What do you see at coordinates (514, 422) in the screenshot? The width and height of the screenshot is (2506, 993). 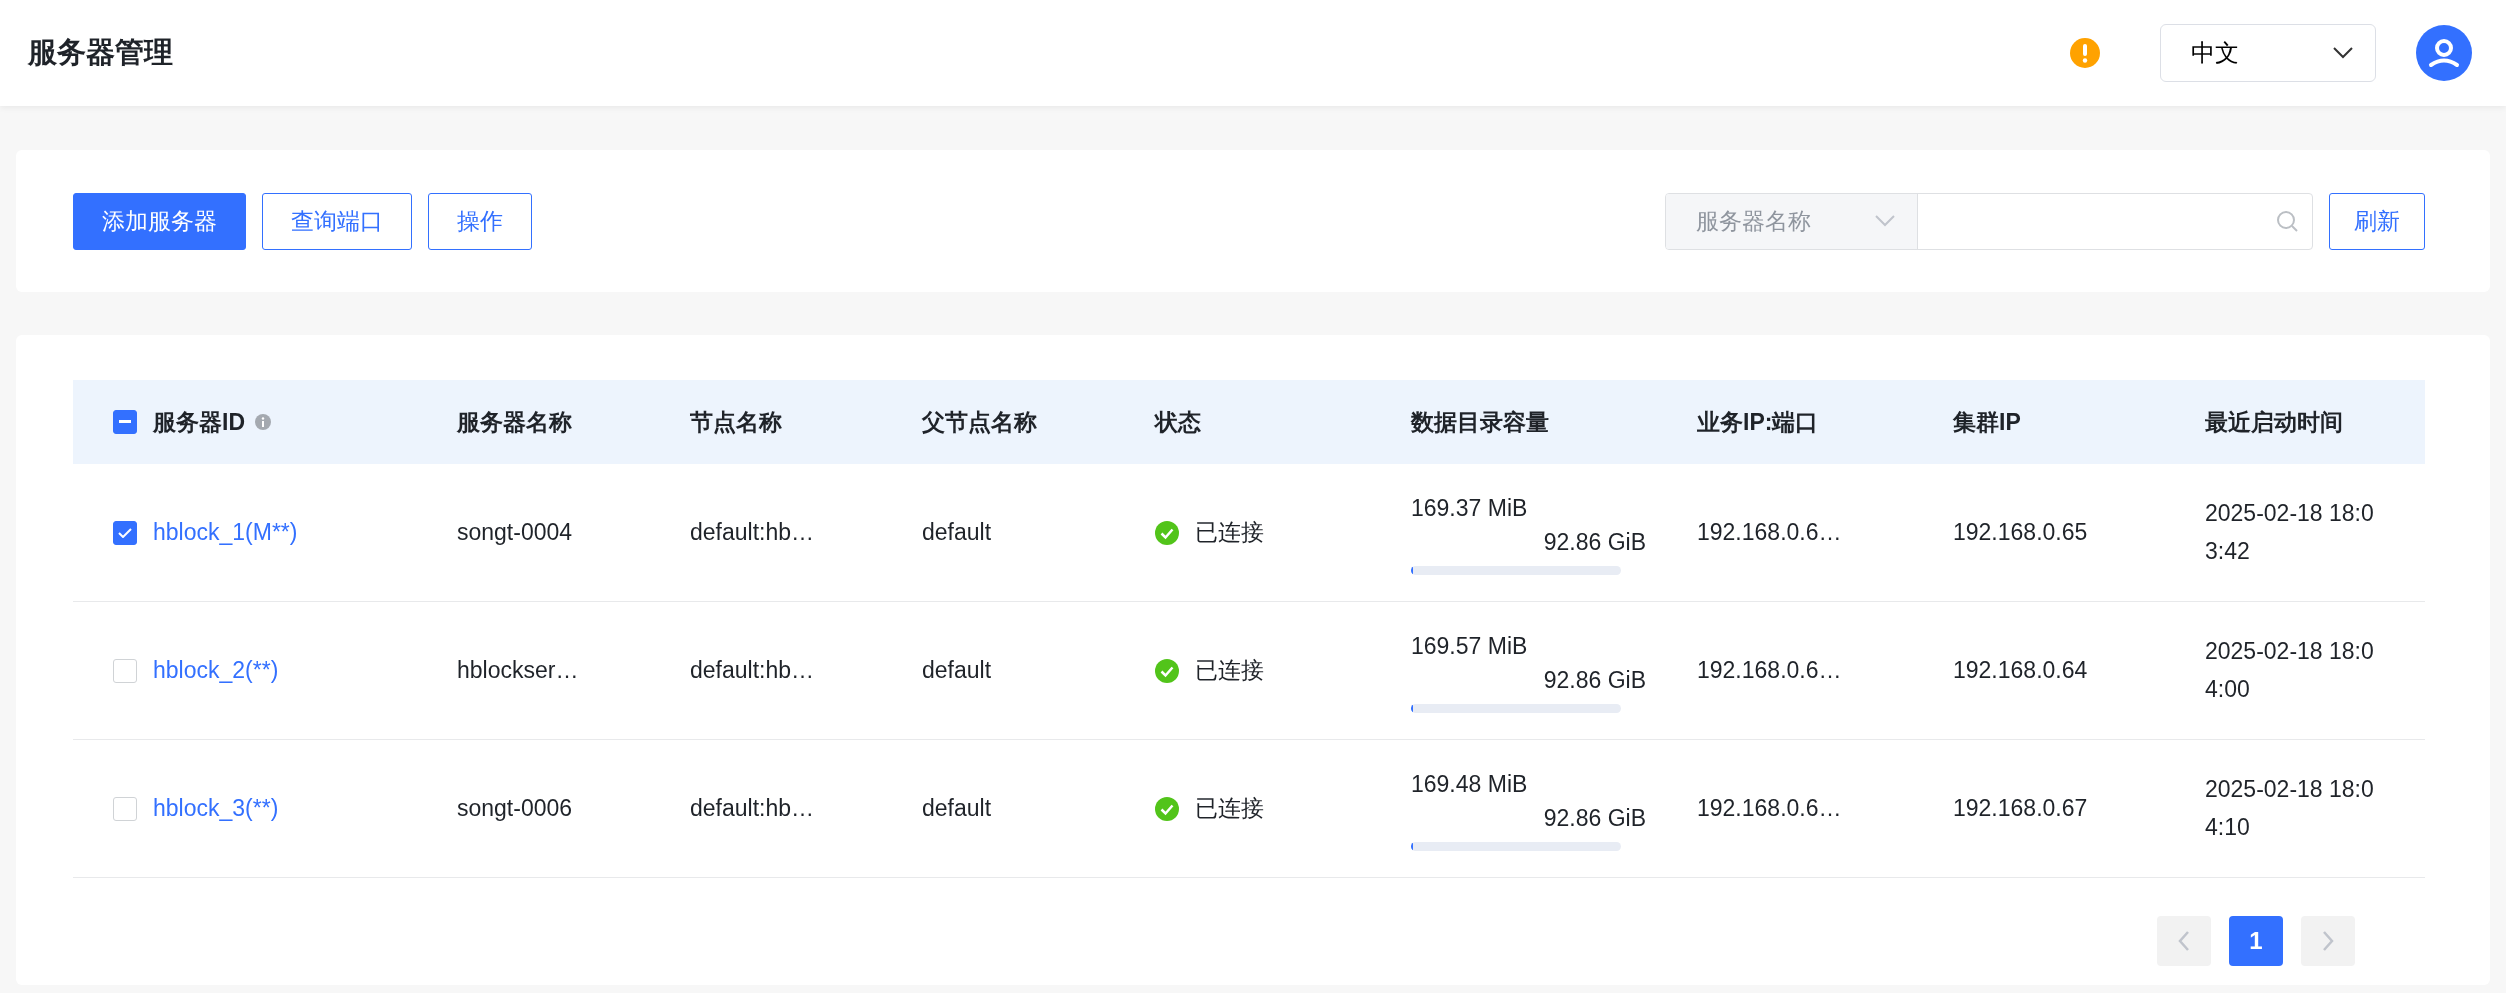 I see `column-header: 服务器名称` at bounding box center [514, 422].